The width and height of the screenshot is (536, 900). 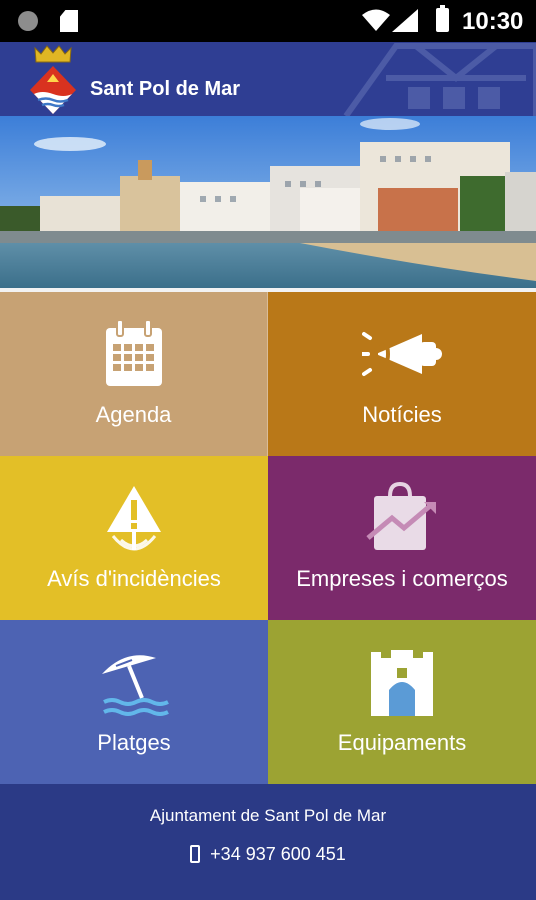 I want to click on signal-icon, so click(x=405, y=20).